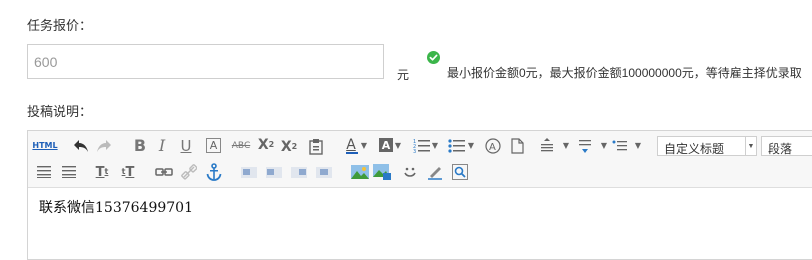 The width and height of the screenshot is (812, 260). Describe the element at coordinates (60, 25) in the screenshot. I see `price-label: 任务报价：` at that location.